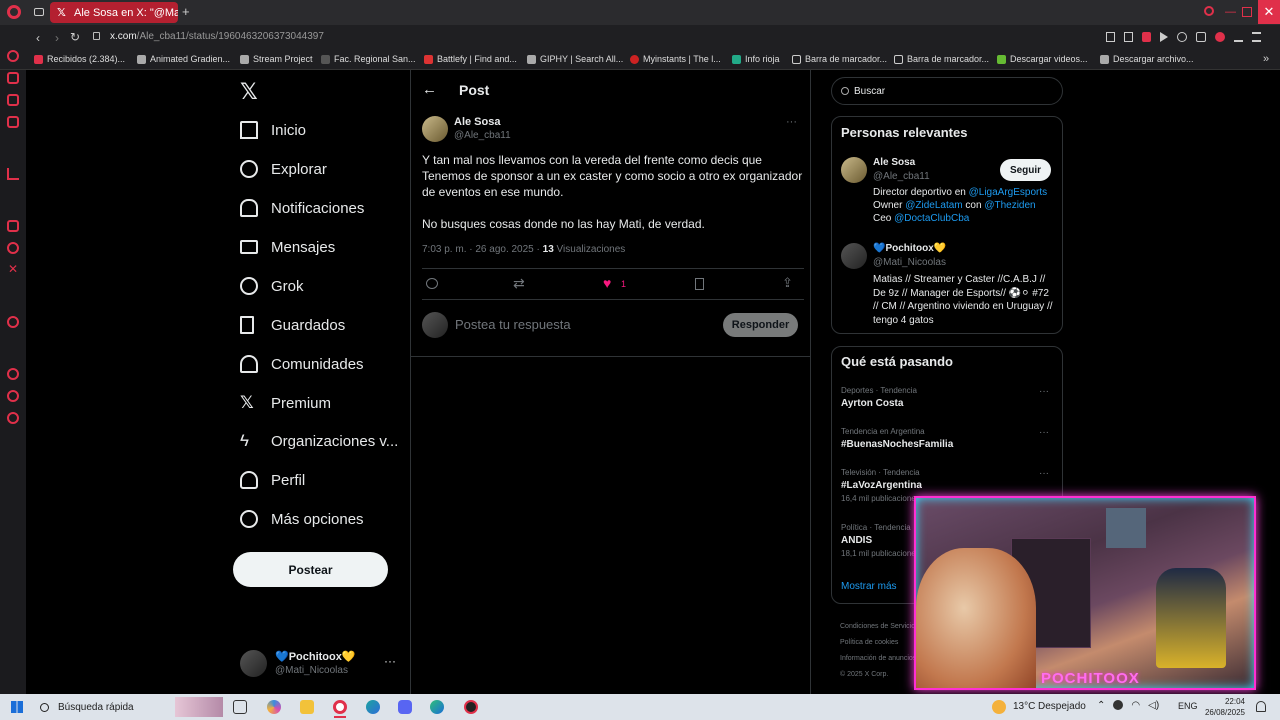 The width and height of the screenshot is (1280, 720). Describe the element at coordinates (1101, 705) in the screenshot. I see `chevron-up-icon: ⌃` at that location.